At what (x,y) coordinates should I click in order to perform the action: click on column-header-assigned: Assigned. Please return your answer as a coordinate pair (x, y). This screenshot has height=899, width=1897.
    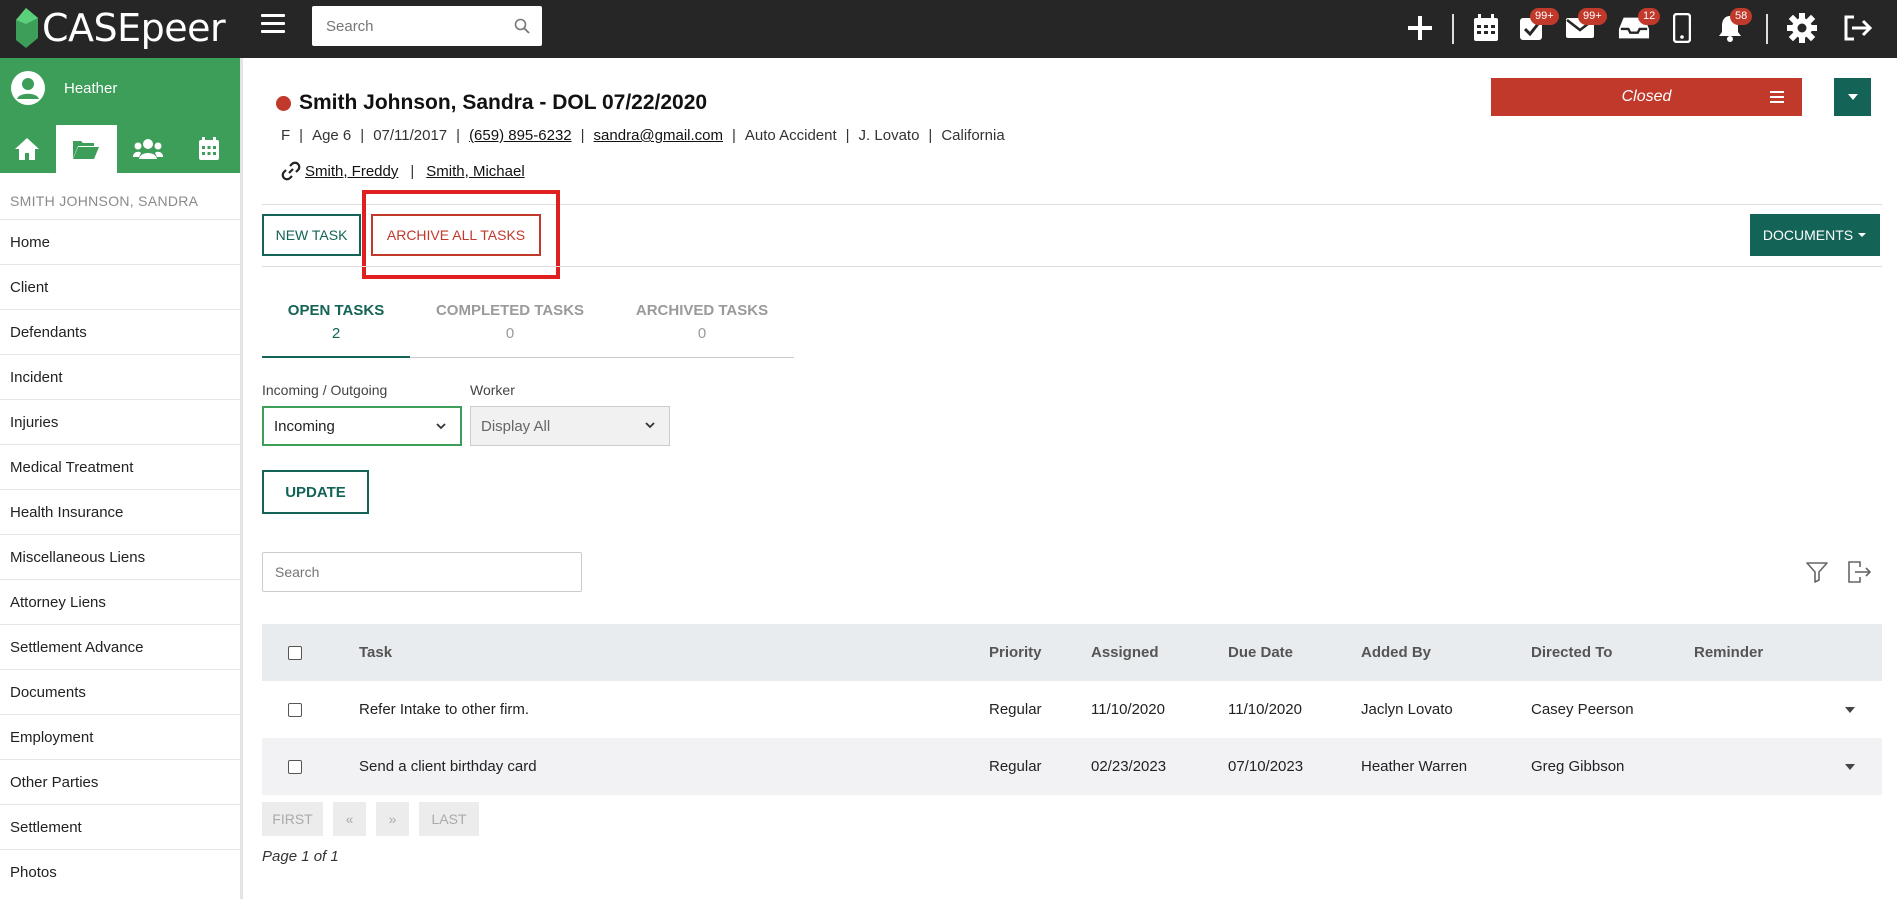
    Looking at the image, I should click on (1125, 652).